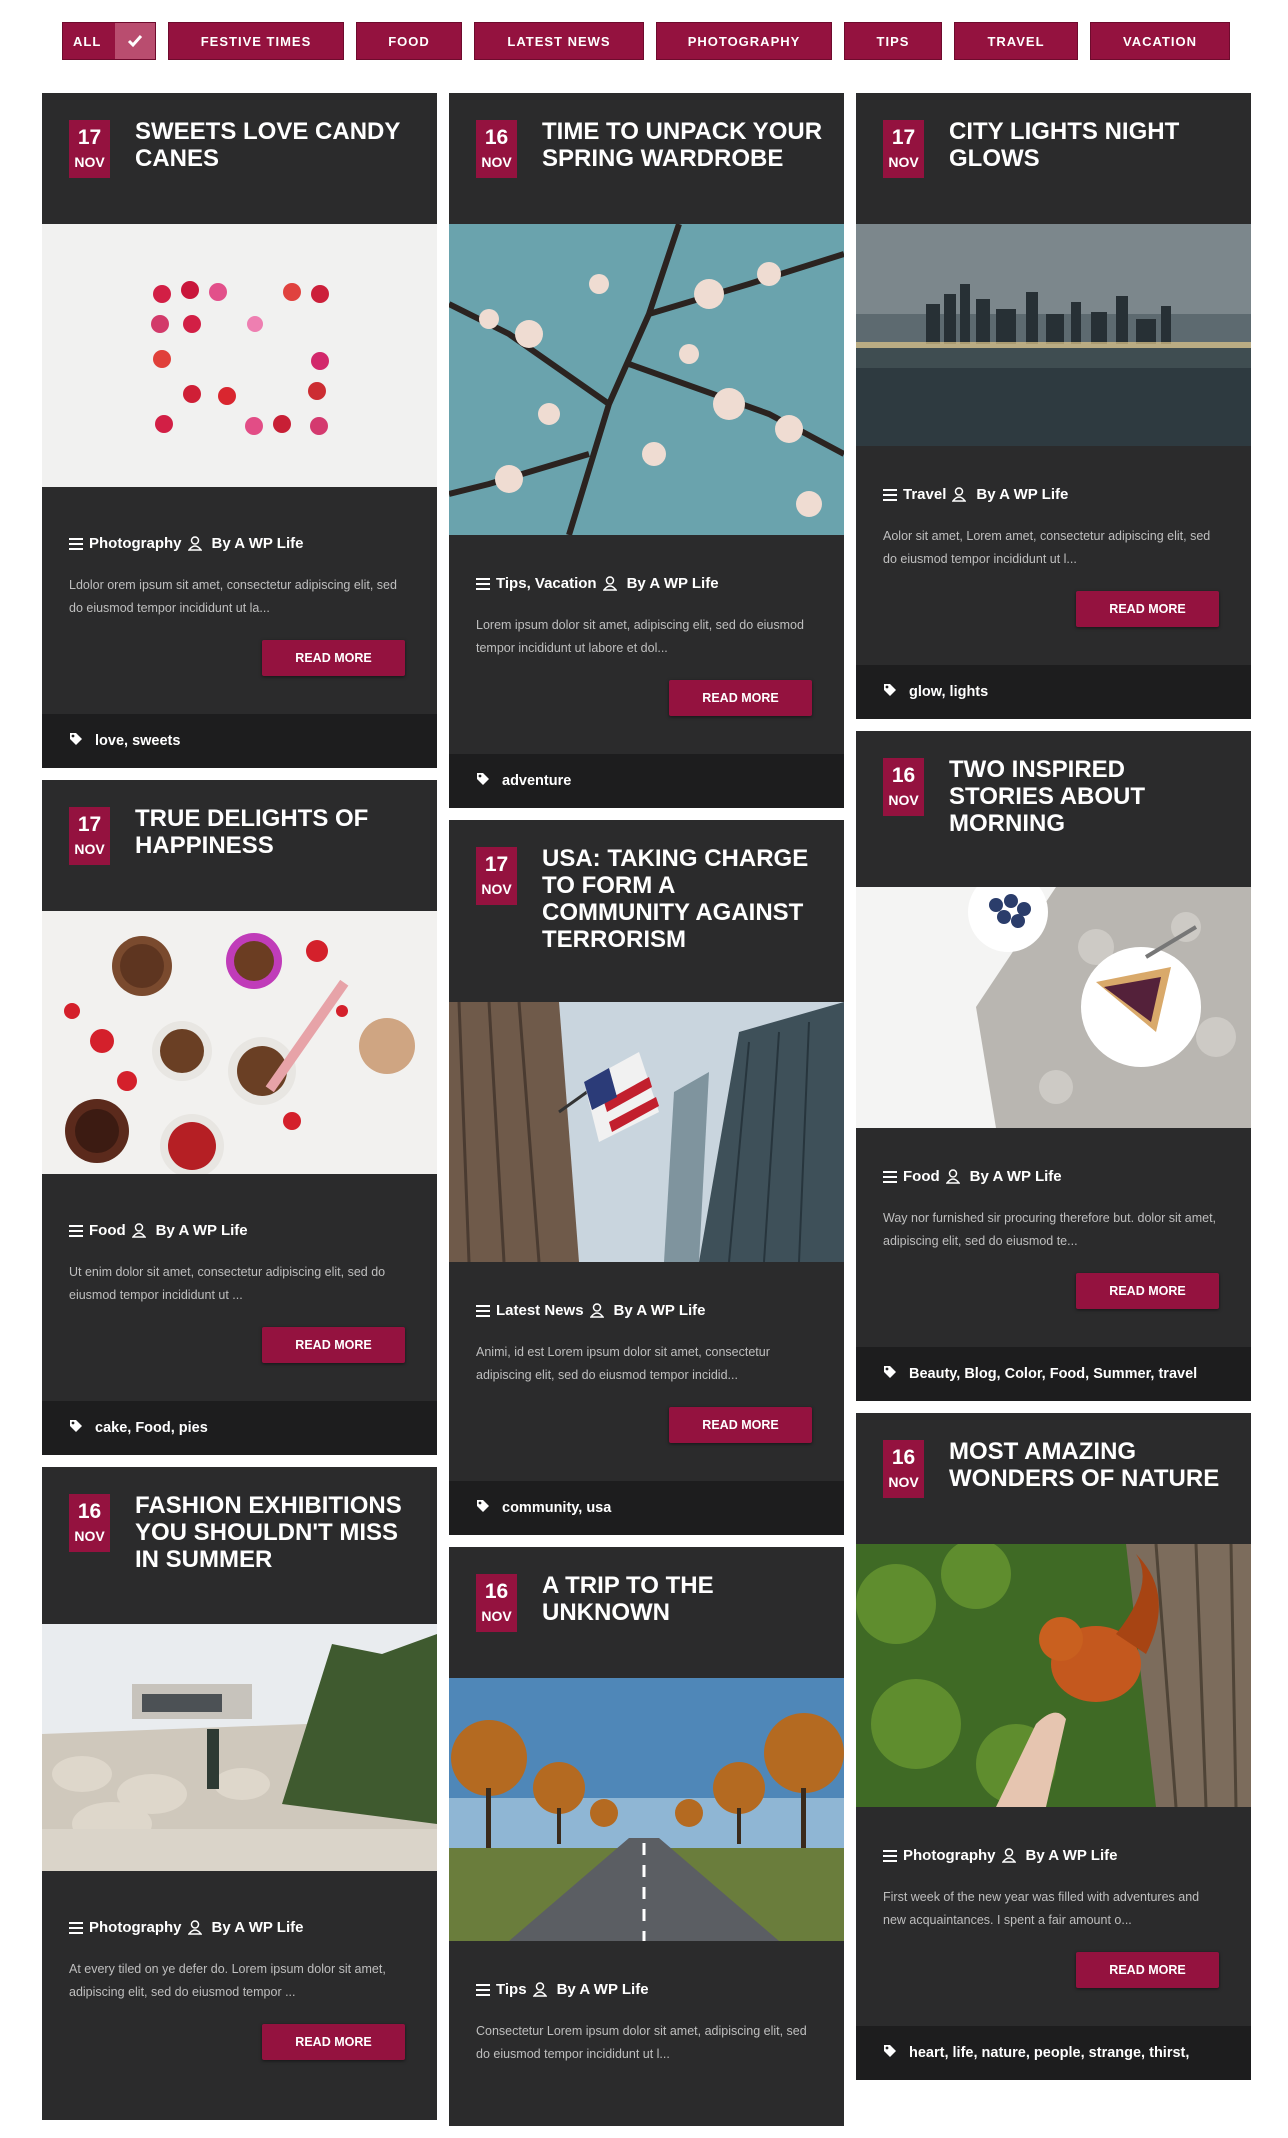 The height and width of the screenshot is (2138, 1288). What do you see at coordinates (109, 41) in the screenshot?
I see `filter-all: All` at bounding box center [109, 41].